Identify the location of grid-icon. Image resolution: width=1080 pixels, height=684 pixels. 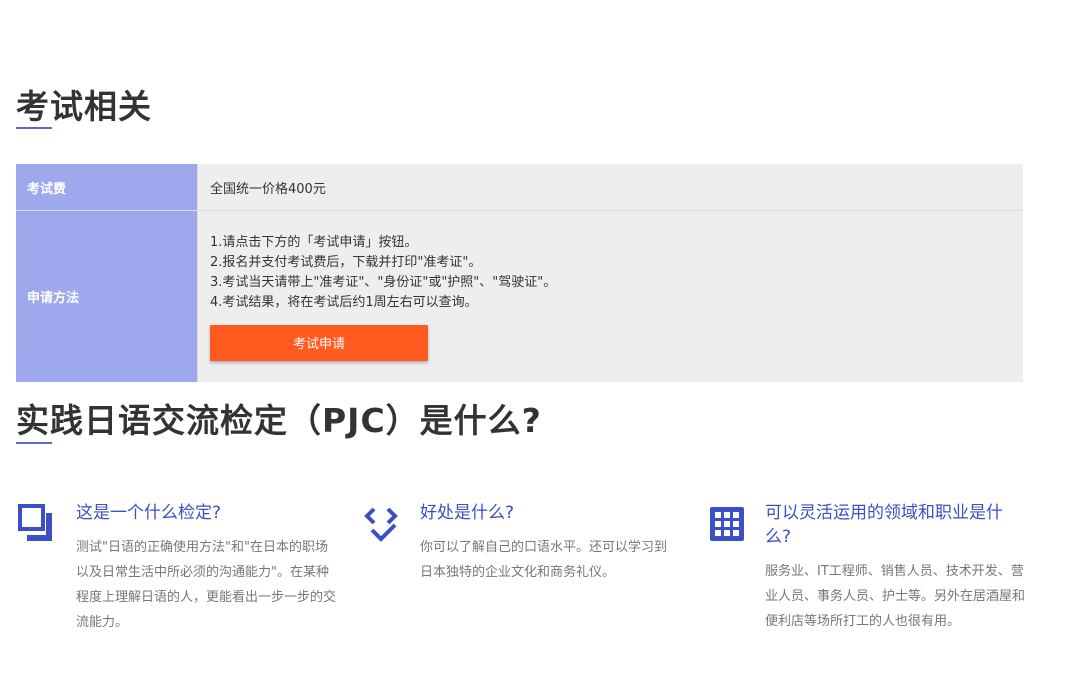
(727, 524).